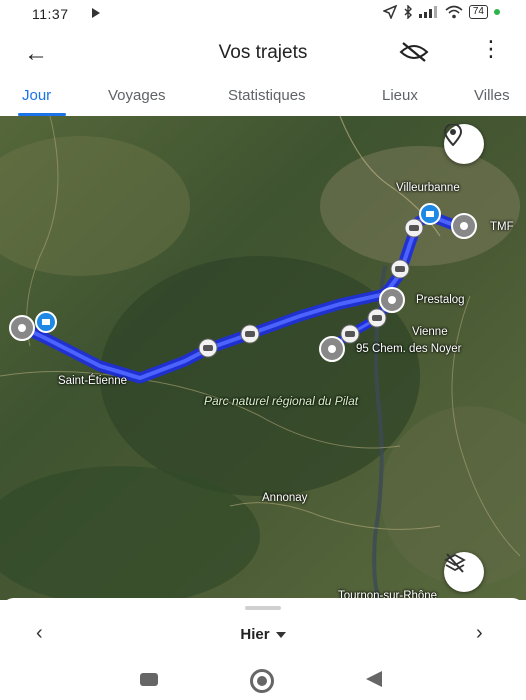  I want to click on notification-dot, so click(497, 12).